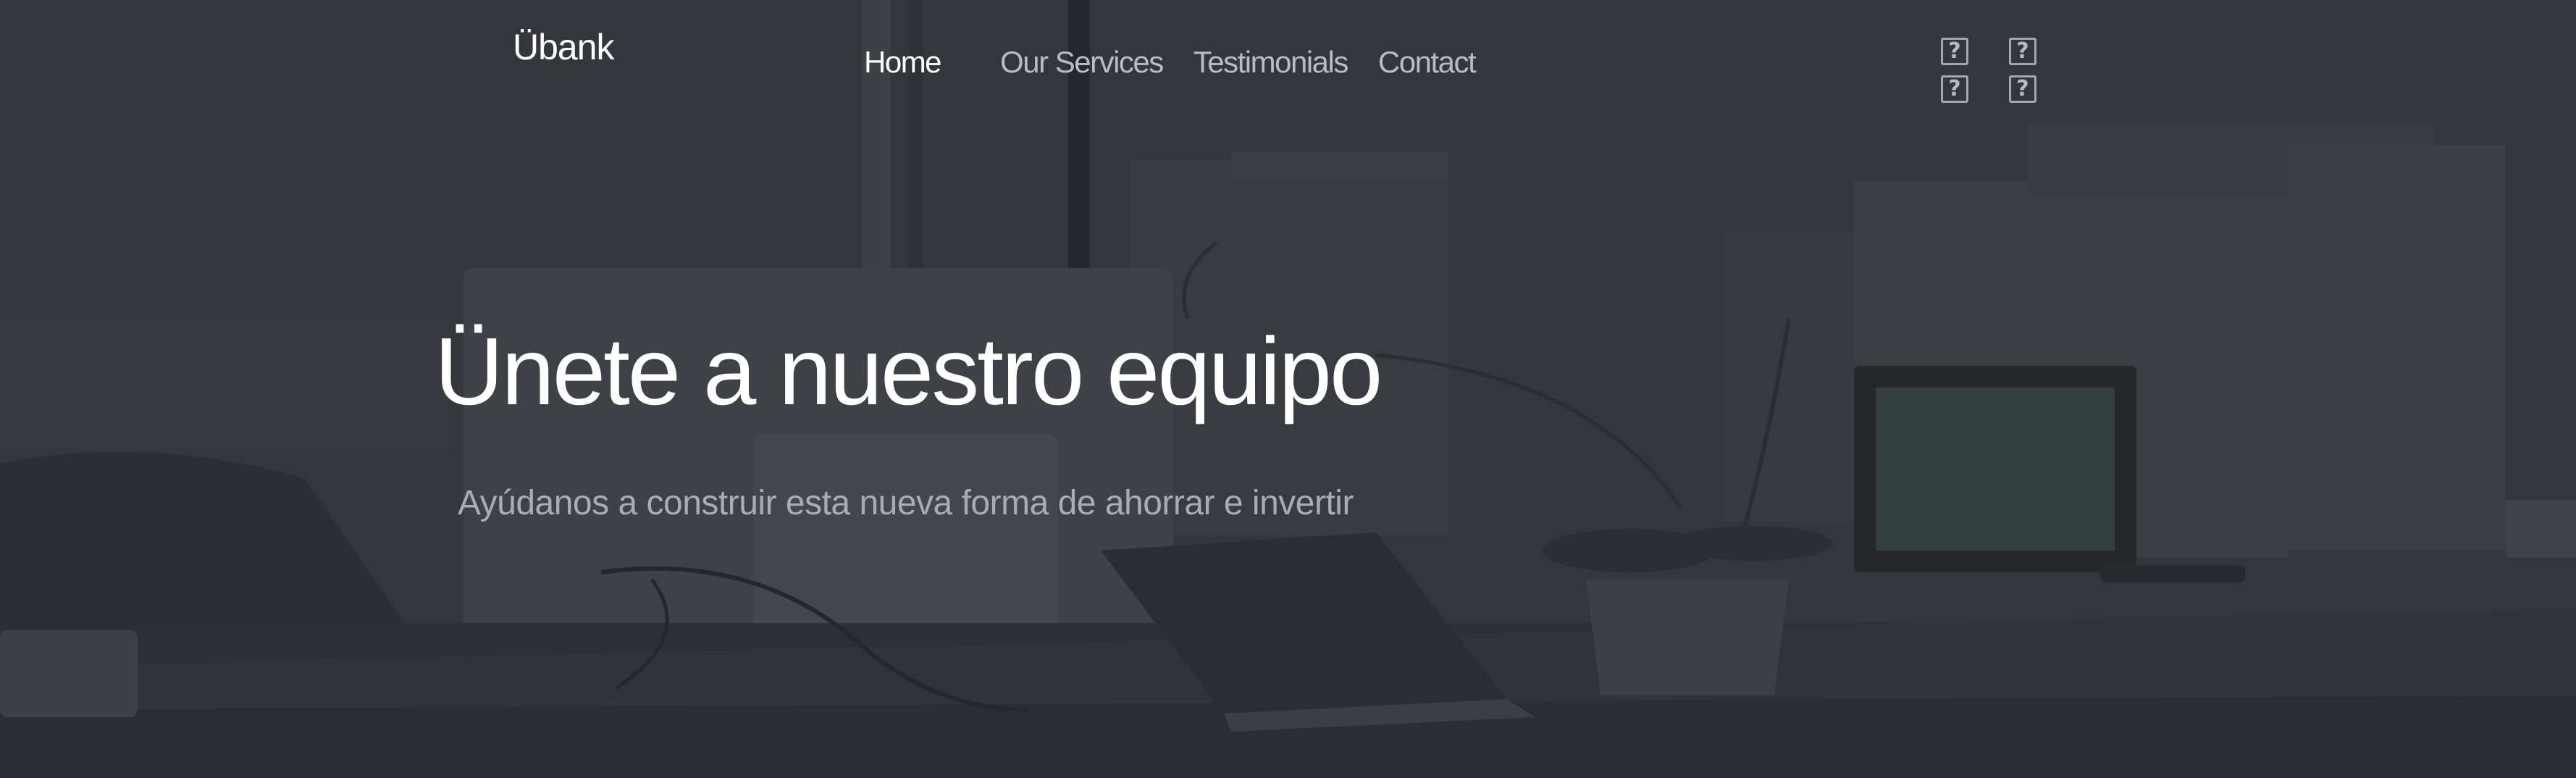 This screenshot has width=2576, height=778. I want to click on header-icon-grid: ? ? ? ?, so click(1992, 73).